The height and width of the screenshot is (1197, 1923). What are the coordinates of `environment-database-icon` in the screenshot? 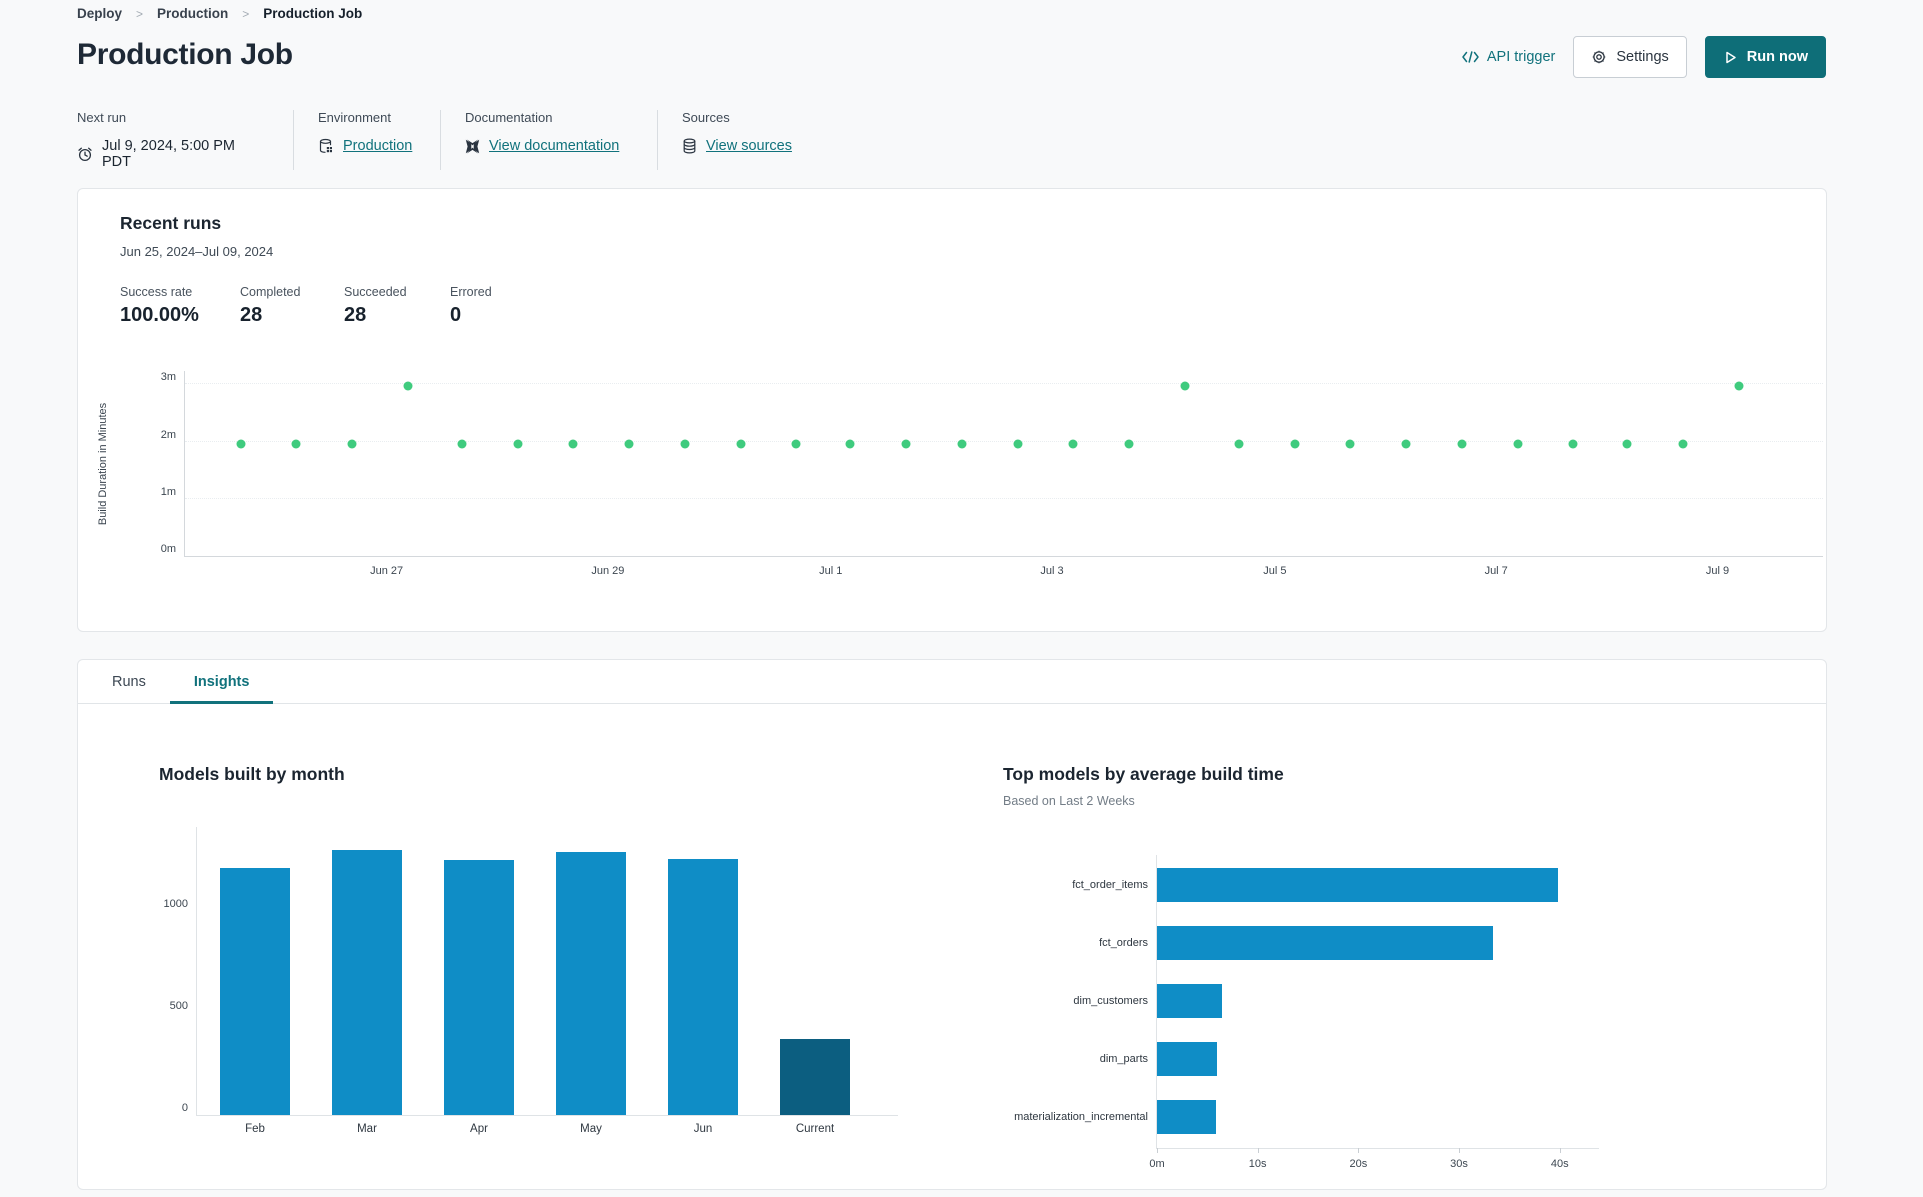 It's located at (326, 146).